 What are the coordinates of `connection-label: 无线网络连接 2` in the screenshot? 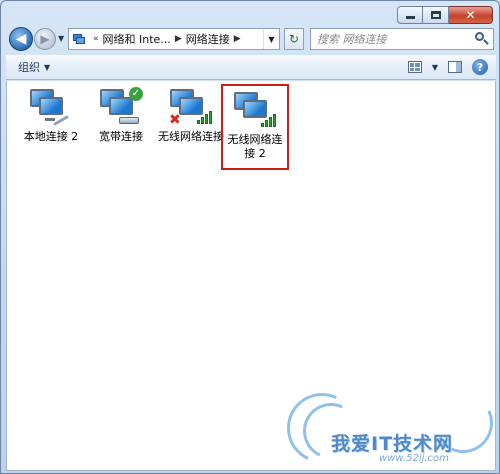 It's located at (255, 146).